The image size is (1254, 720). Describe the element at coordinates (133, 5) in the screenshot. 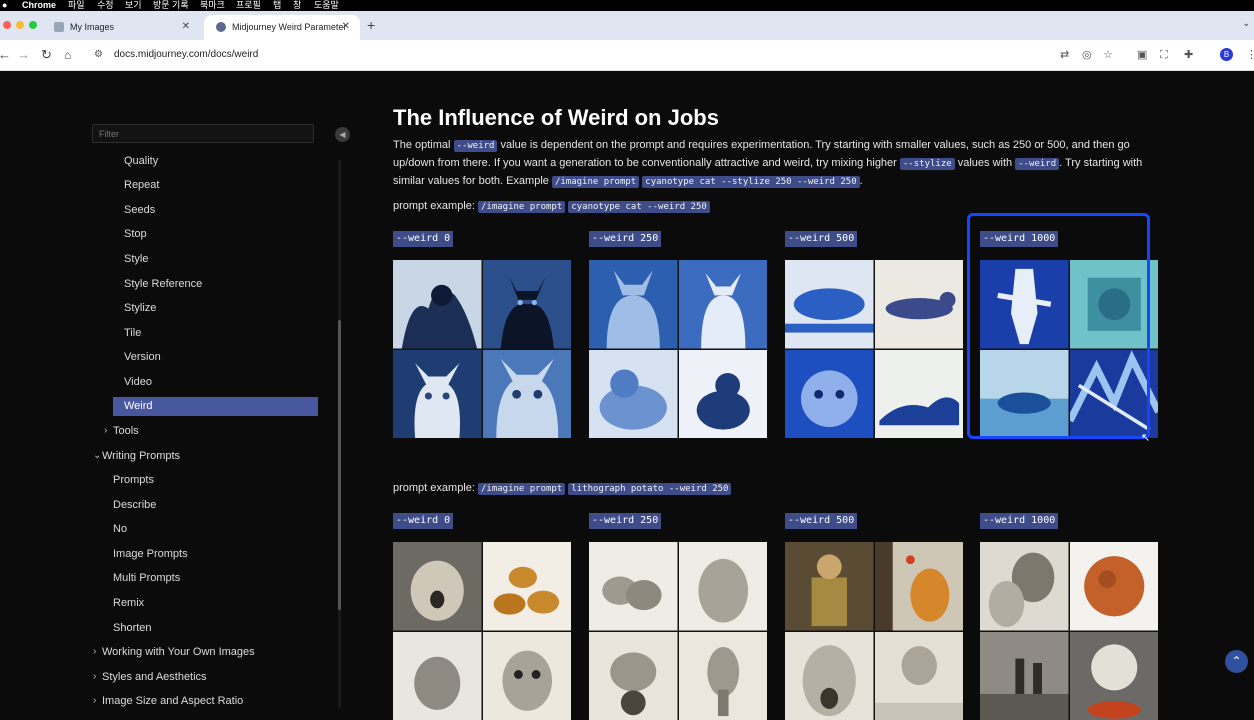

I see `menu-item: 보기` at that location.